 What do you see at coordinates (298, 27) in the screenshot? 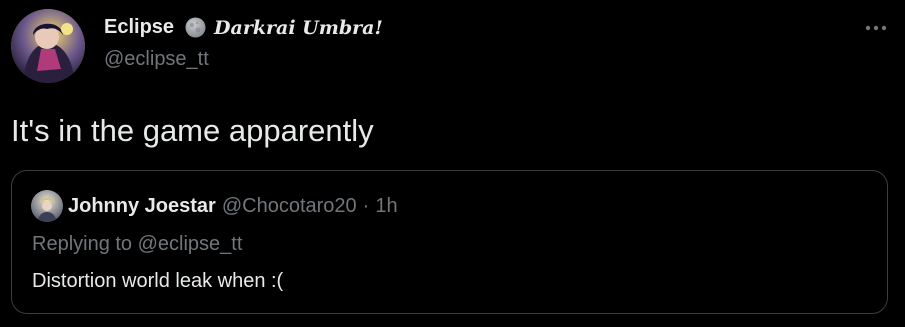
I see `author-display-name-extra: Darkrai Umbra!` at bounding box center [298, 27].